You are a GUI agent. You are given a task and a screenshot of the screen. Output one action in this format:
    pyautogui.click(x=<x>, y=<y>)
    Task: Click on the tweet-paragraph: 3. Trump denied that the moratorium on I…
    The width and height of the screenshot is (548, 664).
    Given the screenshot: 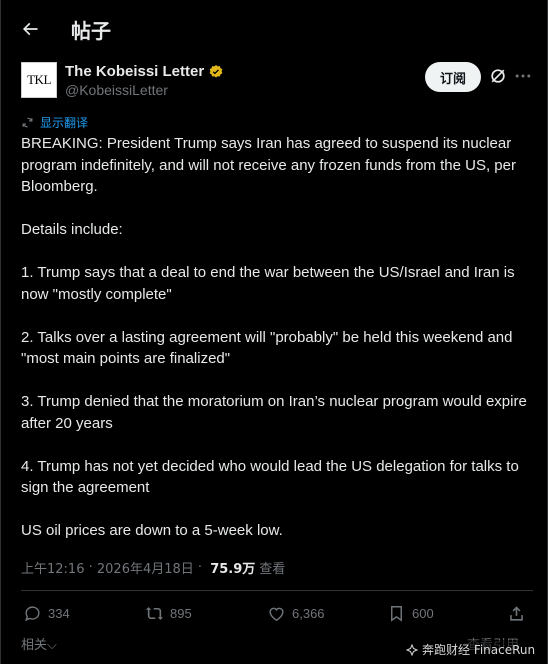 What is the action you would take?
    pyautogui.click(x=274, y=412)
    